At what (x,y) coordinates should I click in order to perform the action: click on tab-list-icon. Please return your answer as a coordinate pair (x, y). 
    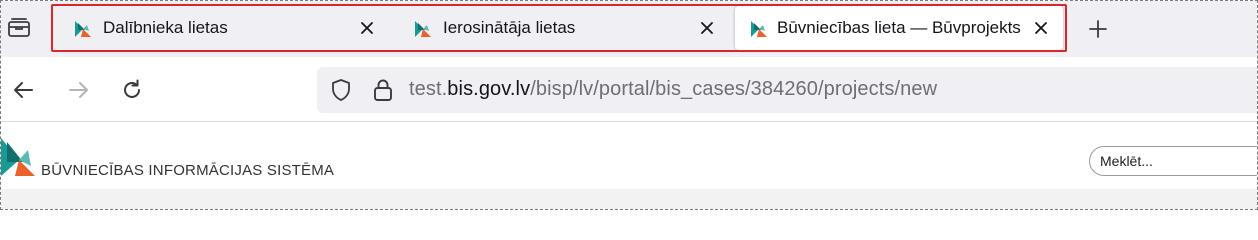
    Looking at the image, I should click on (19, 27).